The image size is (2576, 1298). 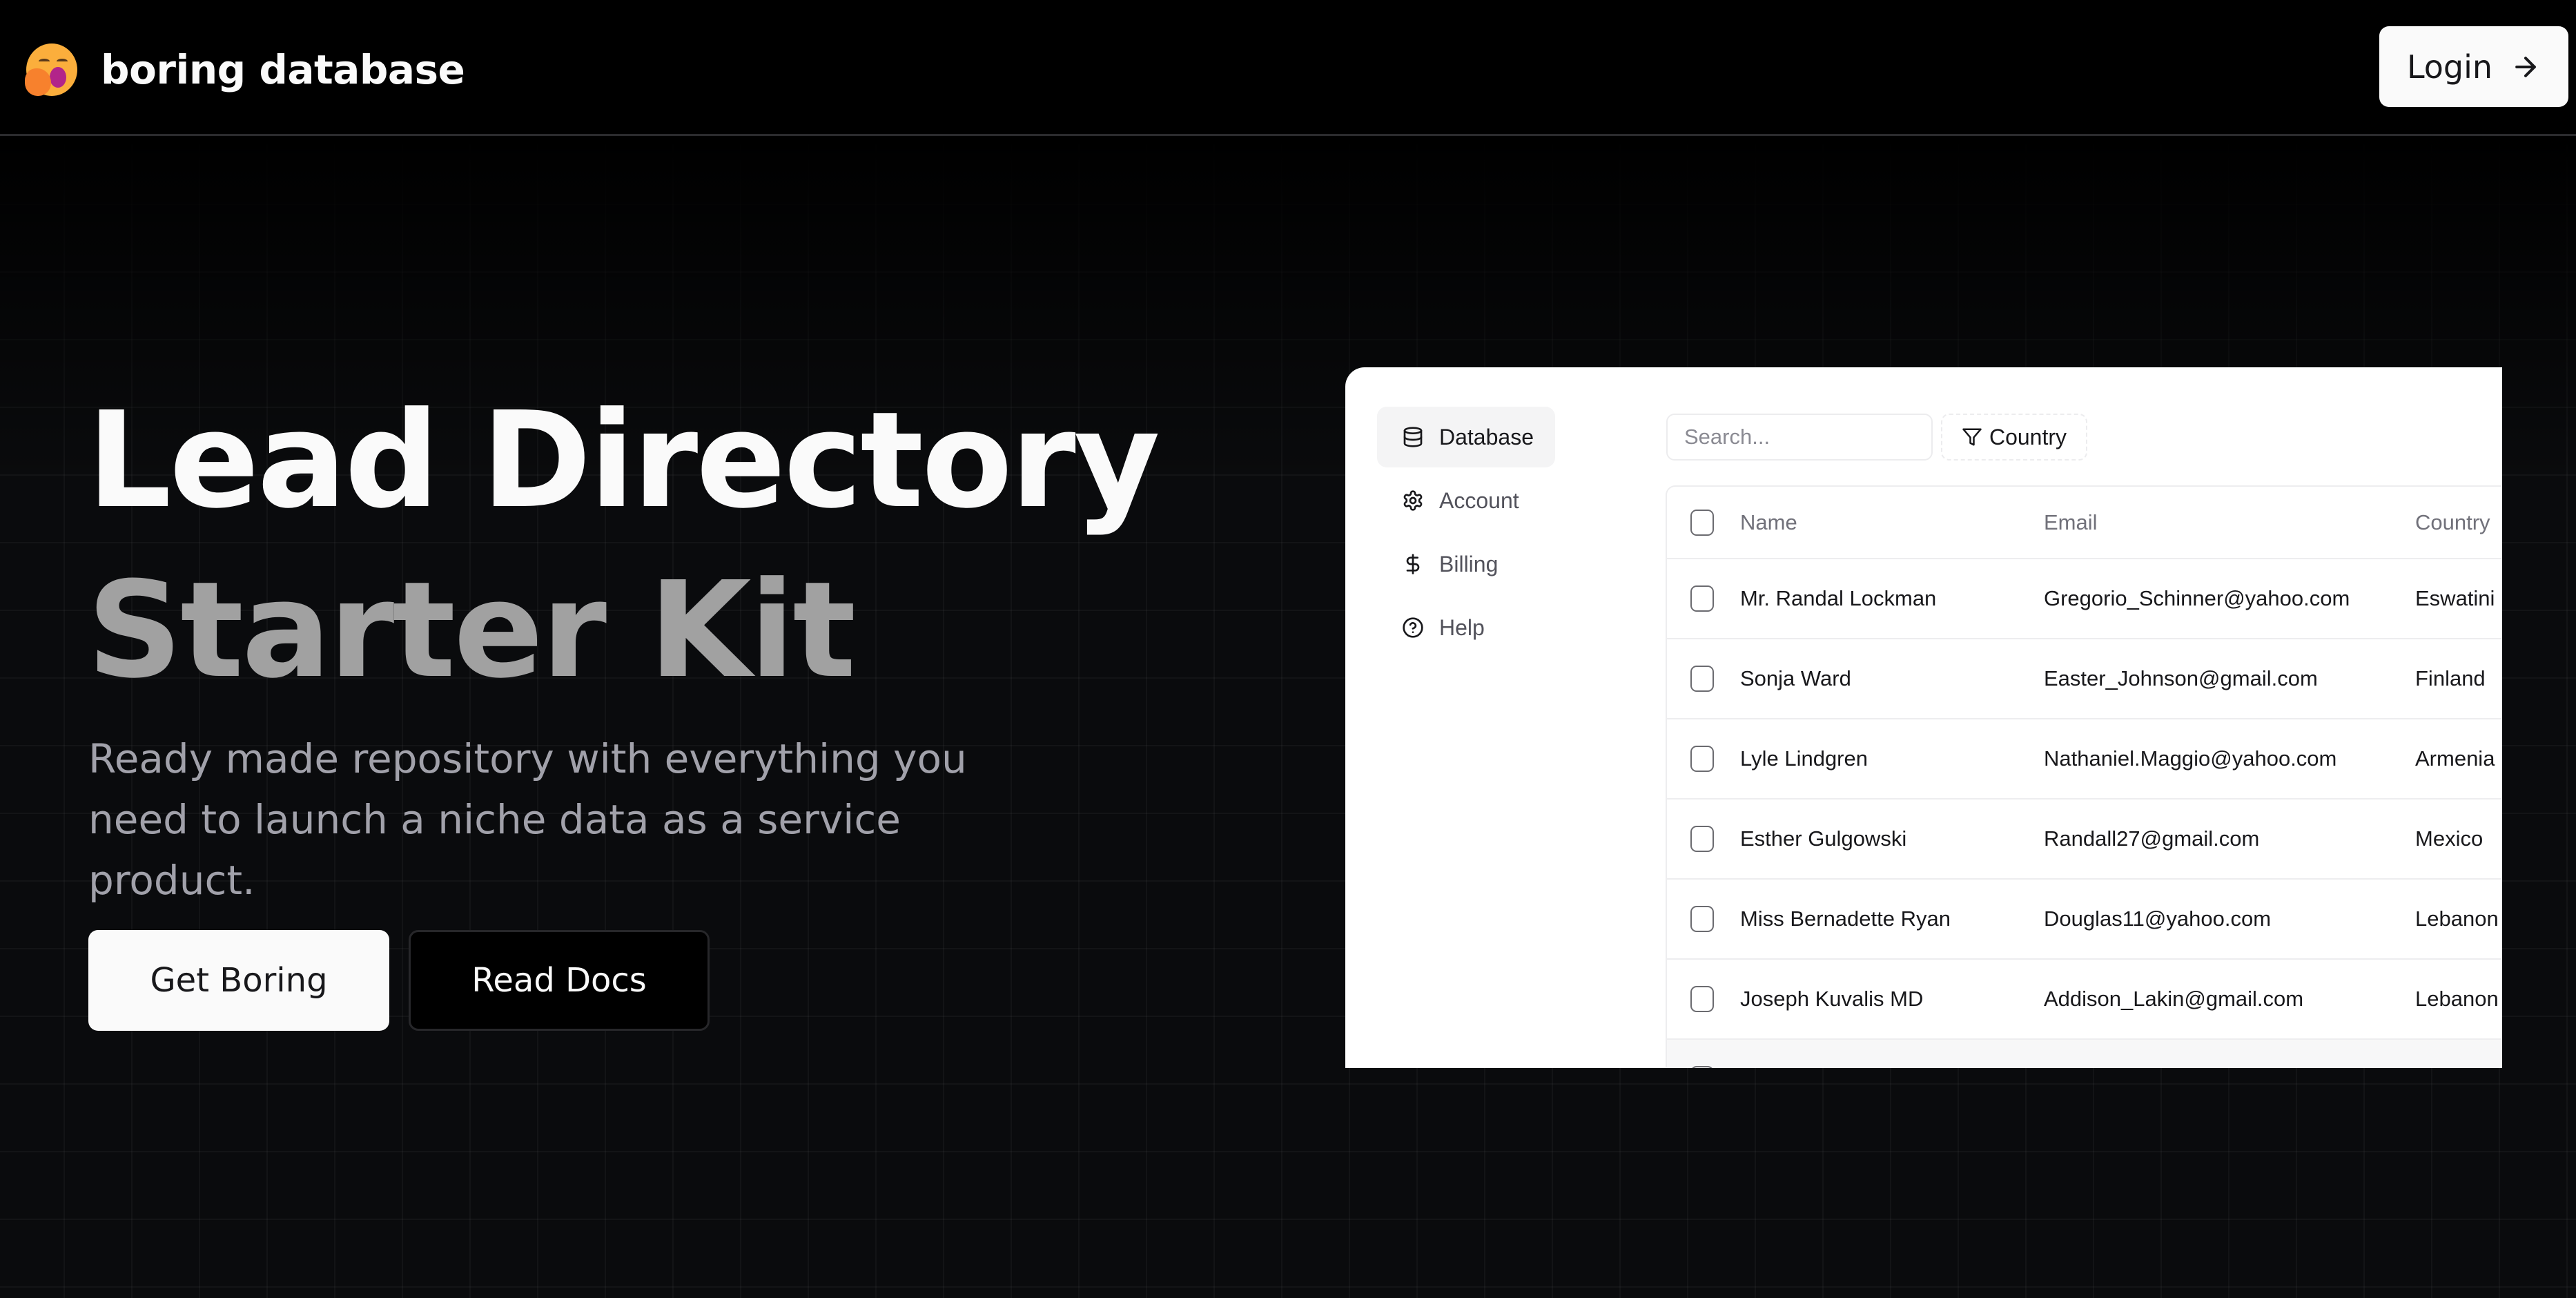 I want to click on login-label: Login, so click(x=2449, y=67).